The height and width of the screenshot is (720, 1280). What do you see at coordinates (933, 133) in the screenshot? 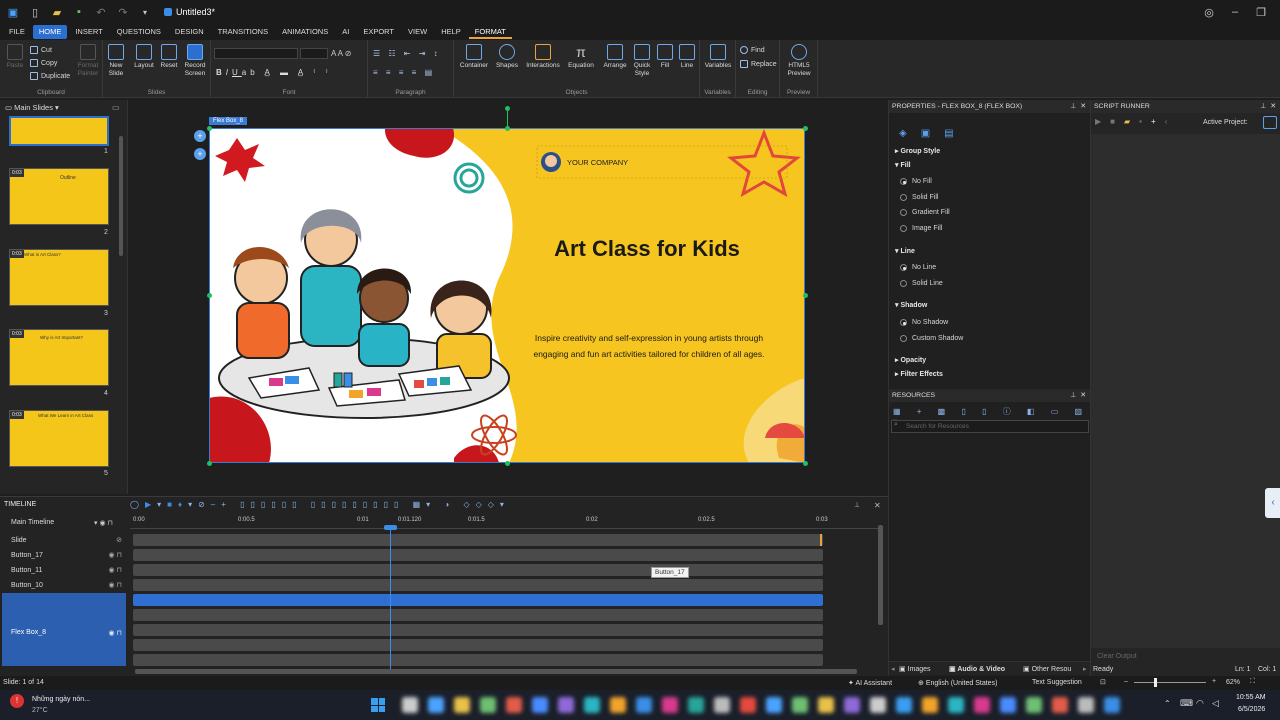
I see `properties-tabs: ◈▣▤` at bounding box center [933, 133].